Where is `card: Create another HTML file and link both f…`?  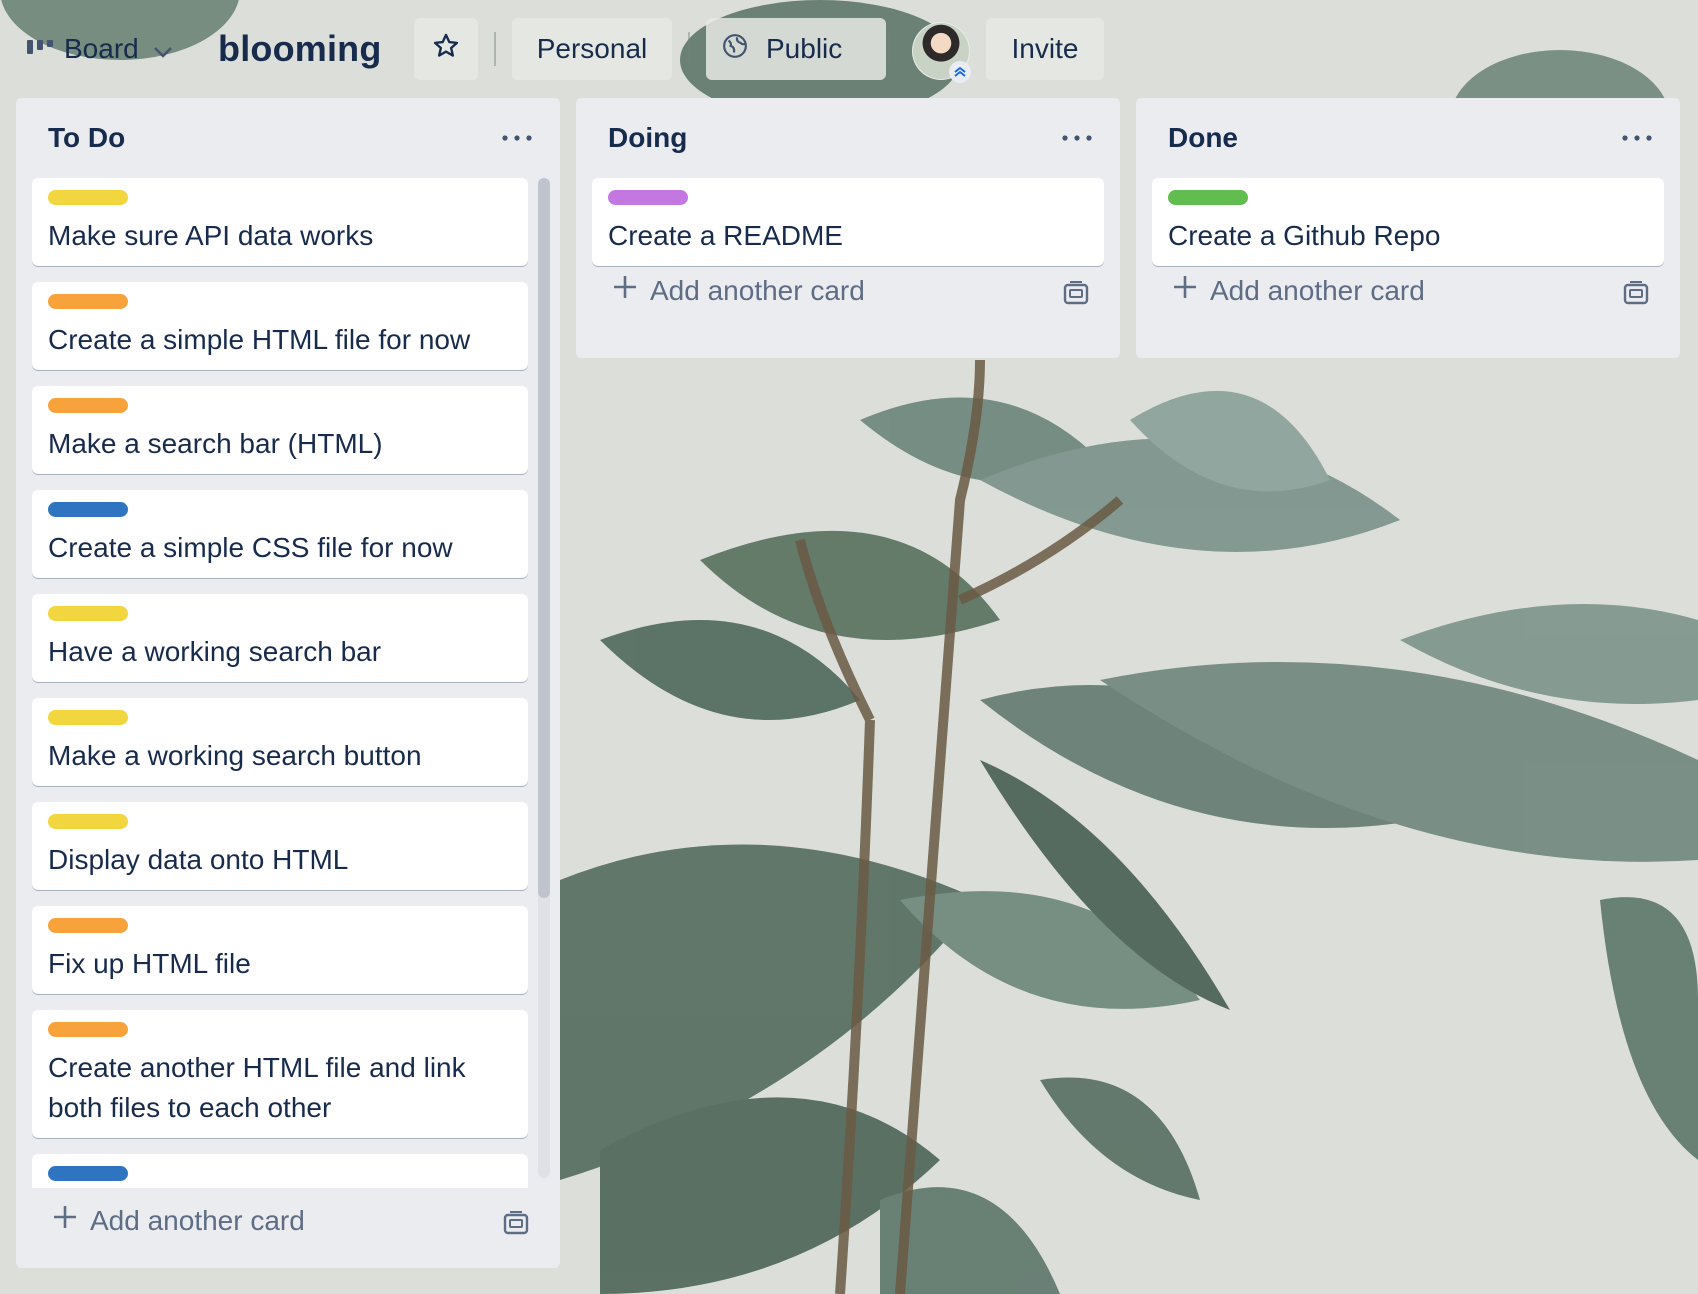
card: Create another HTML file and link both f… is located at coordinates (280, 1074).